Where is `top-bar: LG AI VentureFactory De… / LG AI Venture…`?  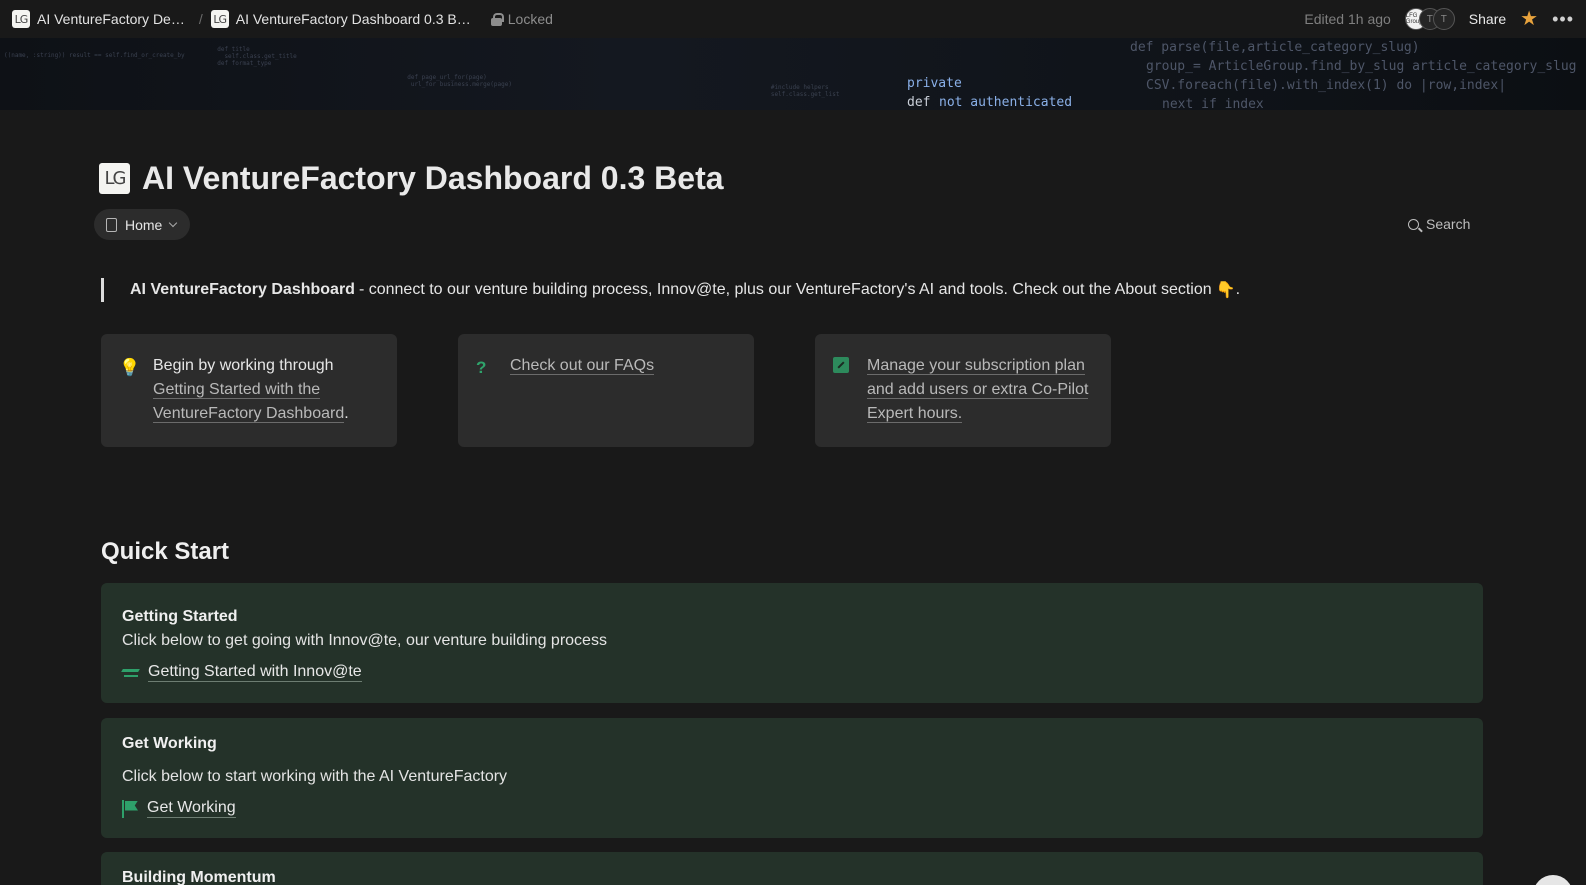 top-bar: LG AI VentureFactory De… / LG AI Venture… is located at coordinates (793, 19).